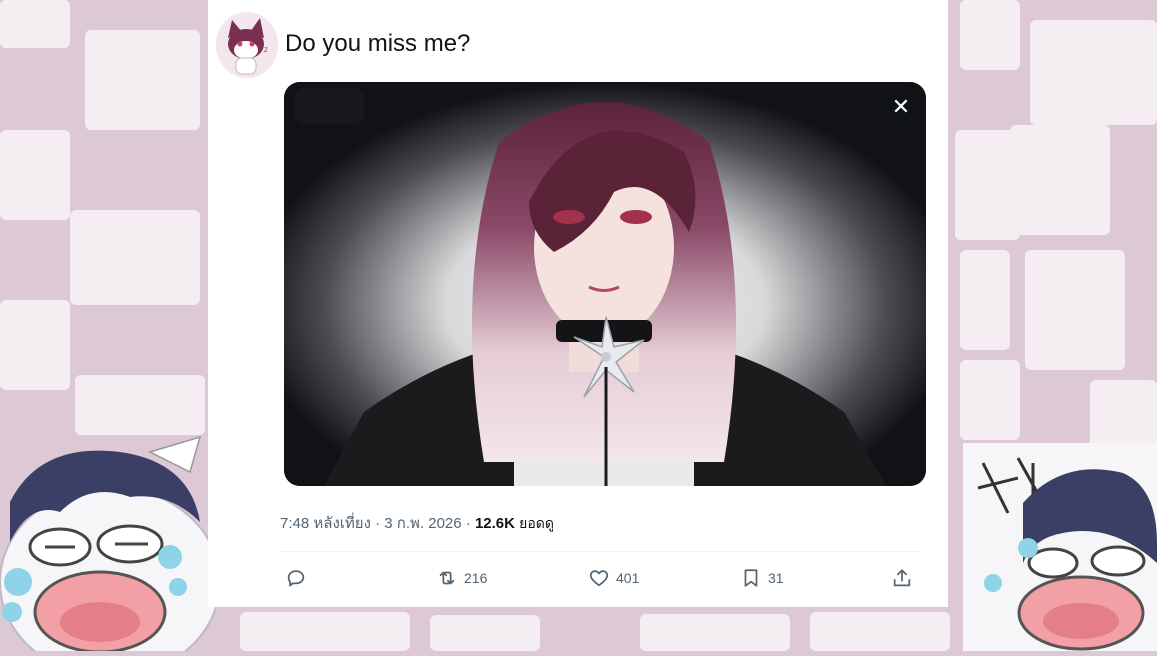 The width and height of the screenshot is (1157, 656). What do you see at coordinates (613, 578) in the screenshot?
I see `like-button: 401` at bounding box center [613, 578].